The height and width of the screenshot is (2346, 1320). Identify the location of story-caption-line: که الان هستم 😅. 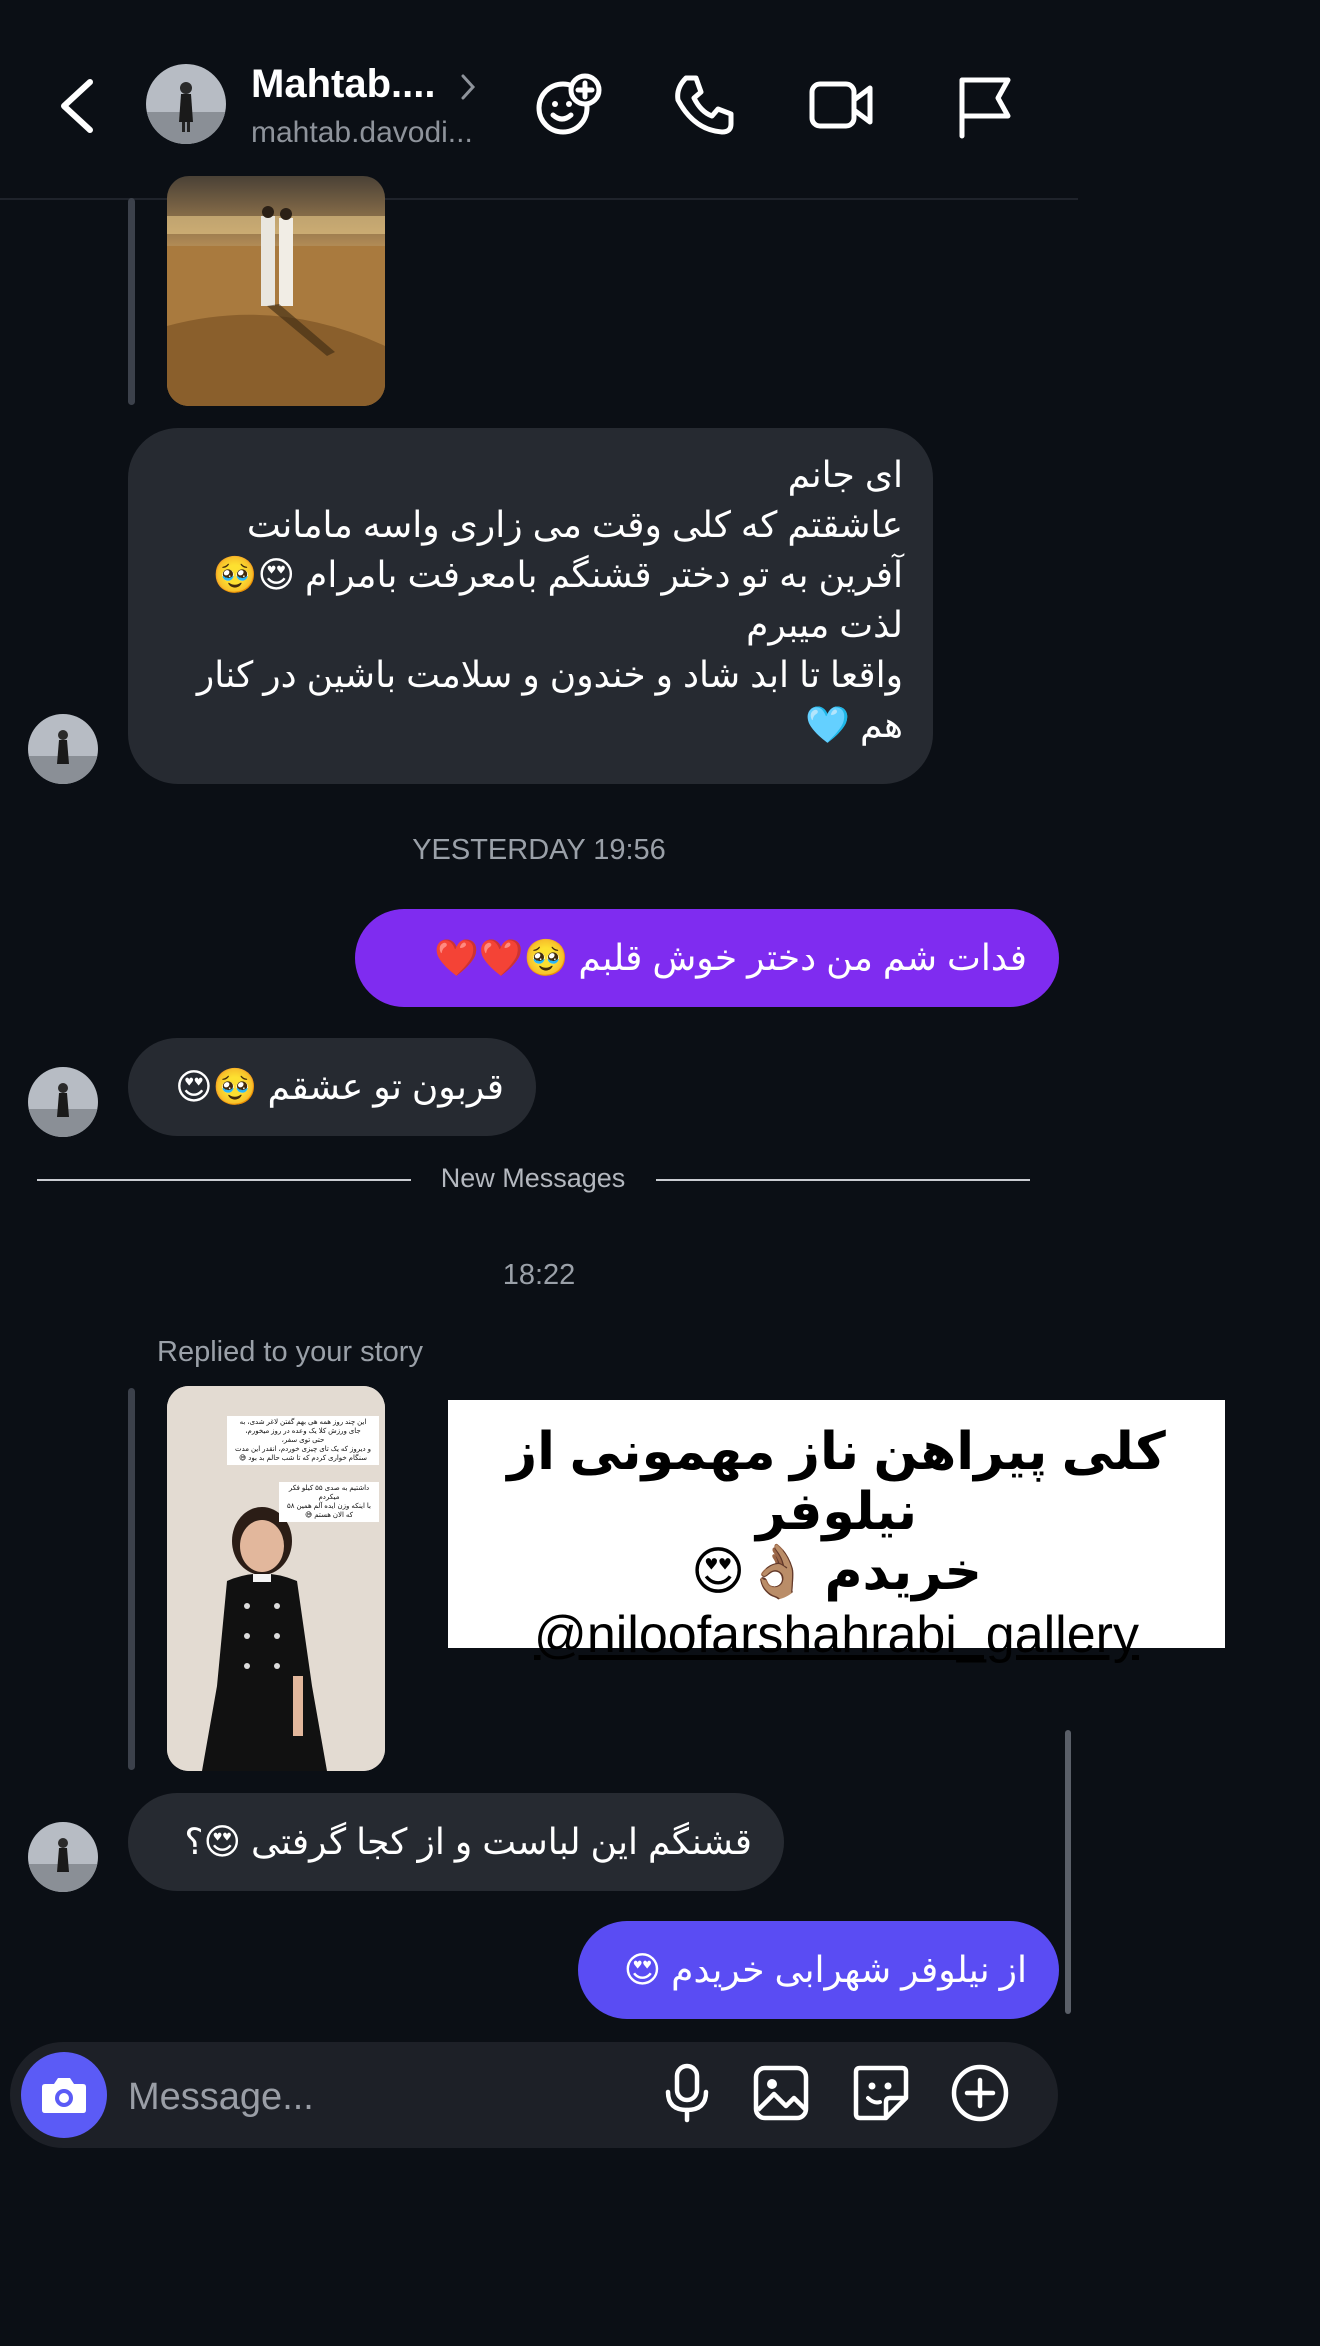
(328, 1515).